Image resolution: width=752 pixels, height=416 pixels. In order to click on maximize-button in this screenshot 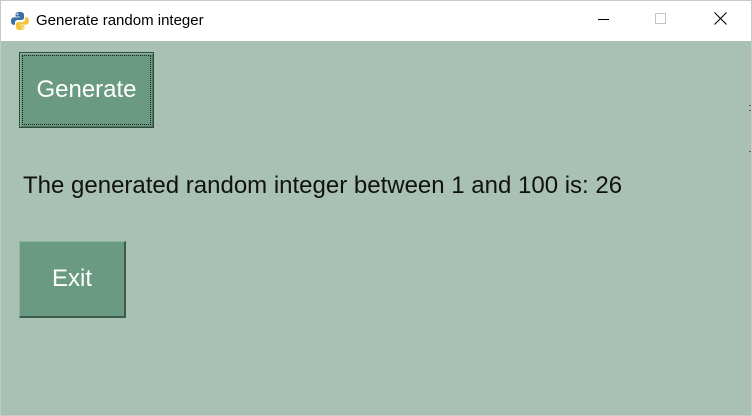, I will do `click(661, 21)`.